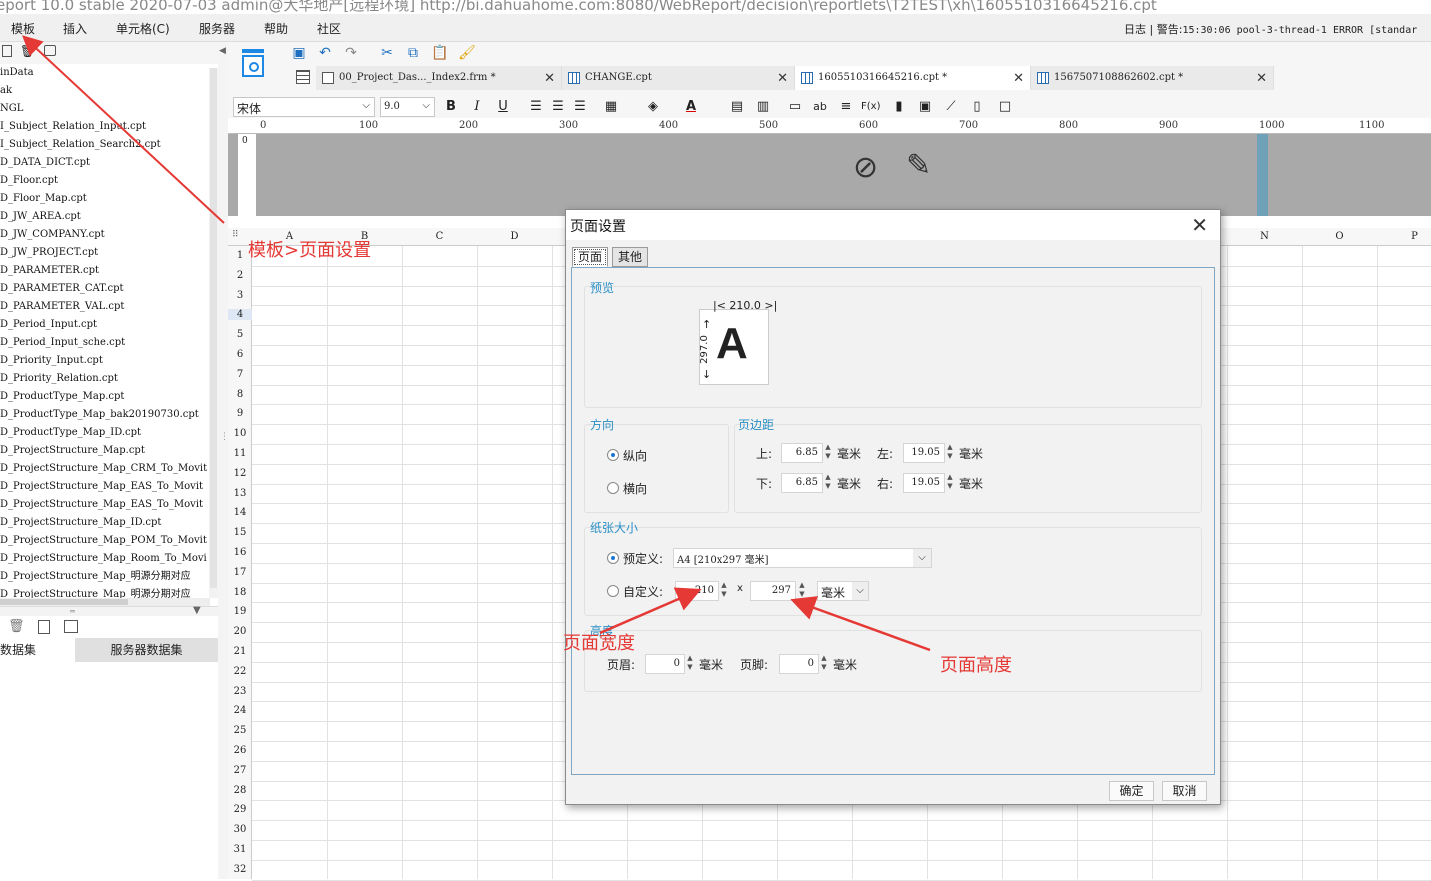 The image size is (1431, 881). I want to click on annotation-arrow-width, so click(650, 611).